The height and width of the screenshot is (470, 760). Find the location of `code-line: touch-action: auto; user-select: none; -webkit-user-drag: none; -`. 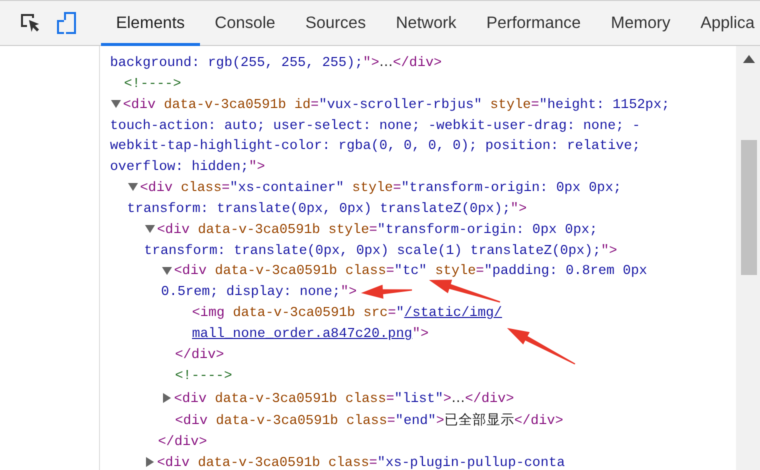

code-line: touch-action: auto; user-select: none; -webkit-user-drag: none; - is located at coordinates (375, 127).